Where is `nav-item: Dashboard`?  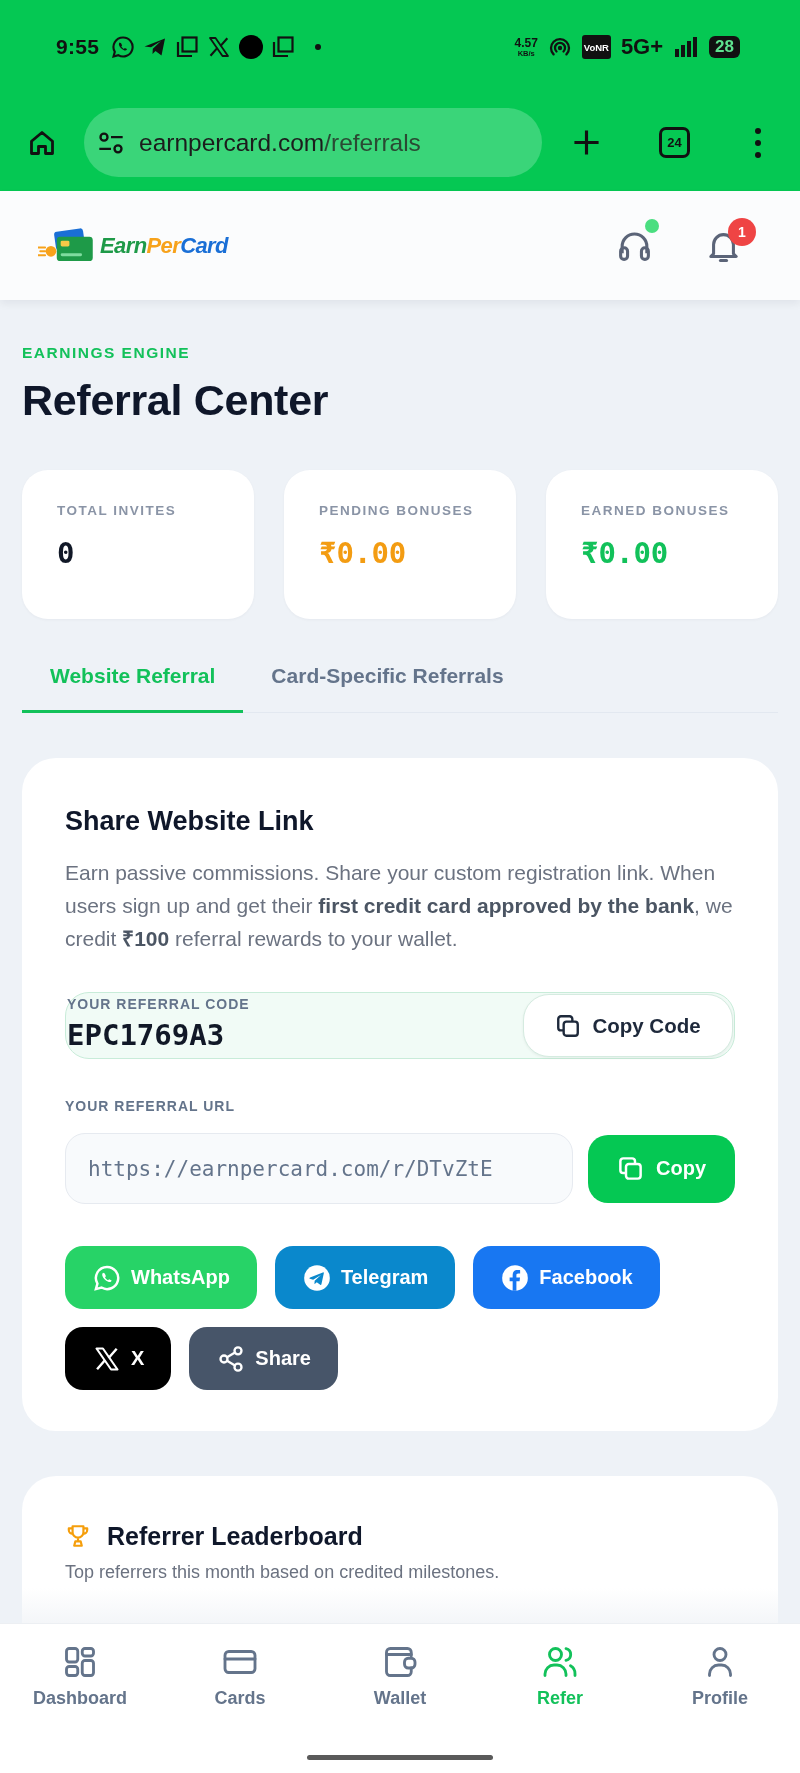 nav-item: Dashboard is located at coordinates (80, 1676).